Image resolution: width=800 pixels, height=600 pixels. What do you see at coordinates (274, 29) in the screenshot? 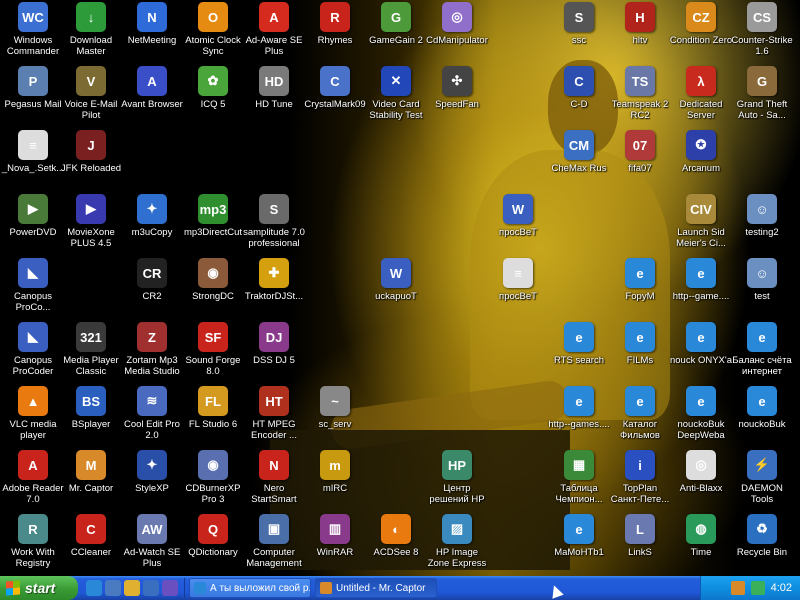
I see `desktop-icon: A Ad-Aware SE Plus` at bounding box center [274, 29].